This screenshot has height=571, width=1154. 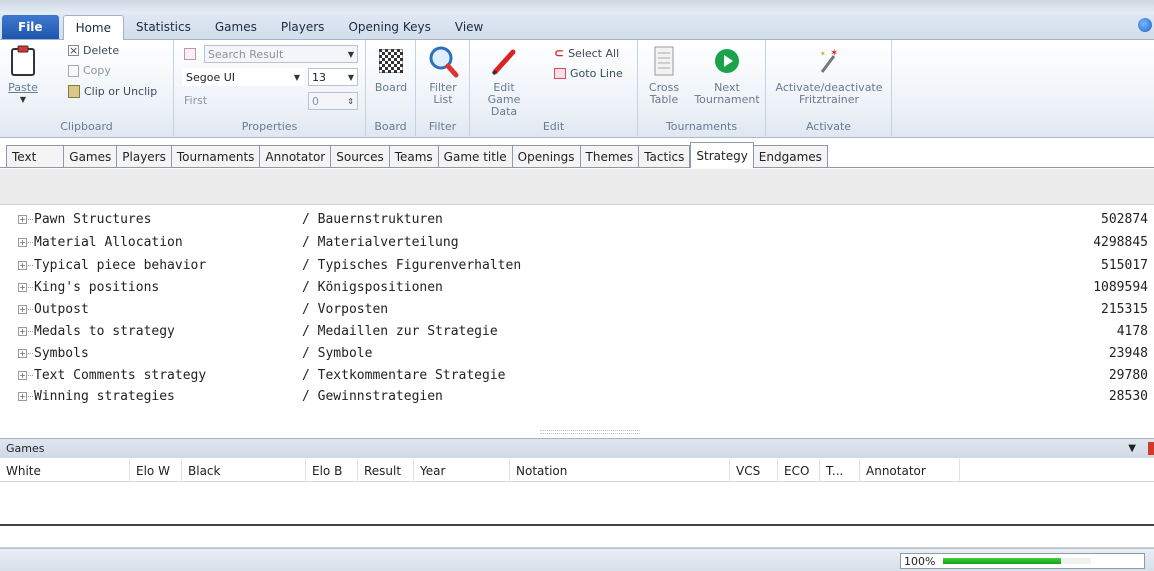 I want to click on delete-button: × Delete, so click(x=93, y=50).